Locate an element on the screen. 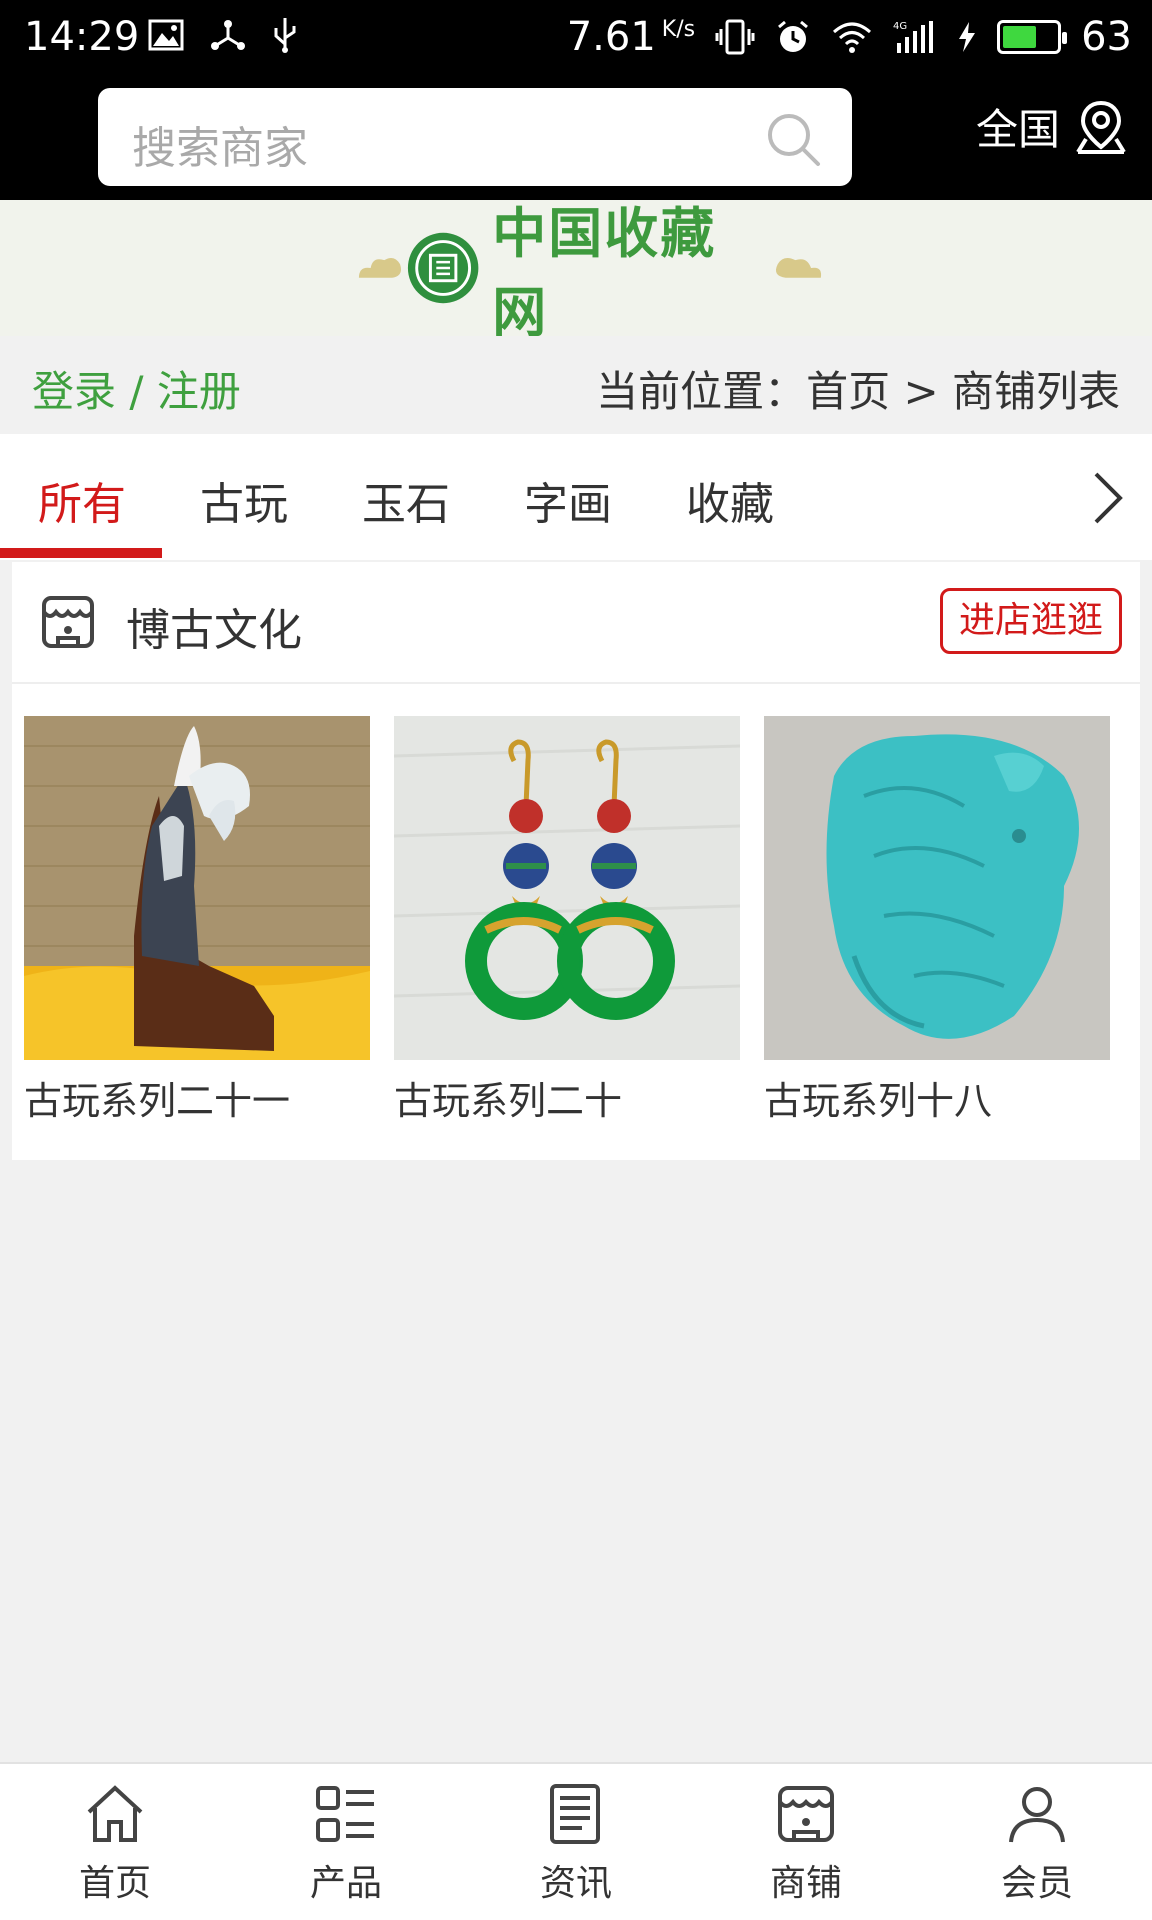  chevron-right-icon is located at coordinates (1108, 498).